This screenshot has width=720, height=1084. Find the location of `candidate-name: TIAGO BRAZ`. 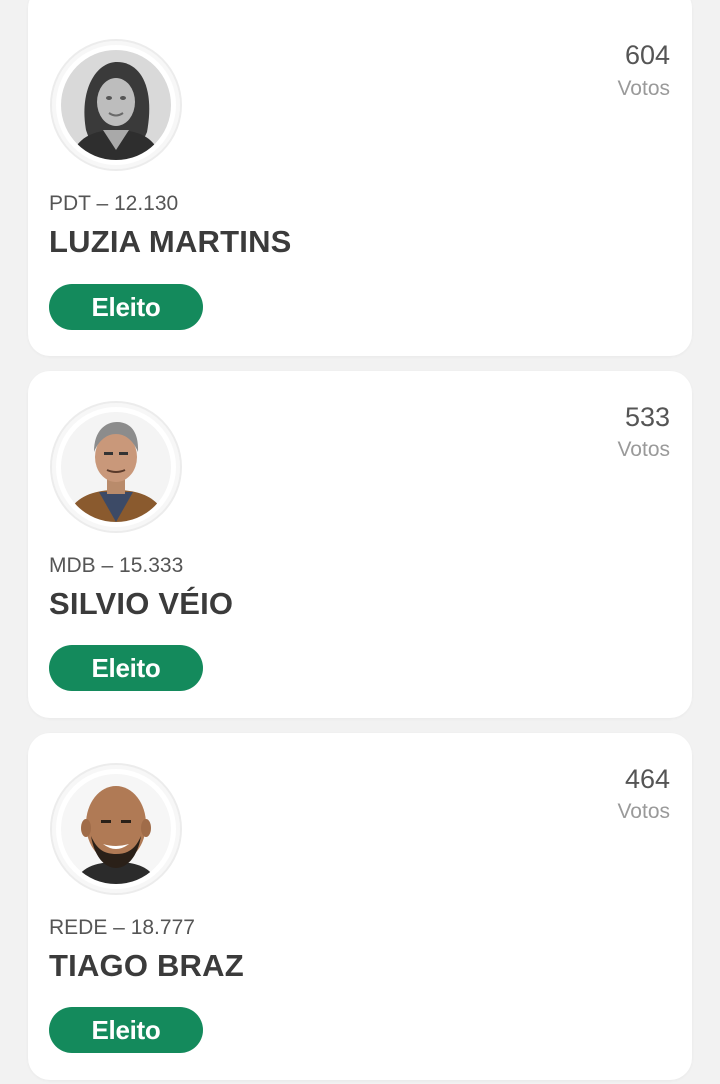

candidate-name: TIAGO BRAZ is located at coordinates (146, 965).